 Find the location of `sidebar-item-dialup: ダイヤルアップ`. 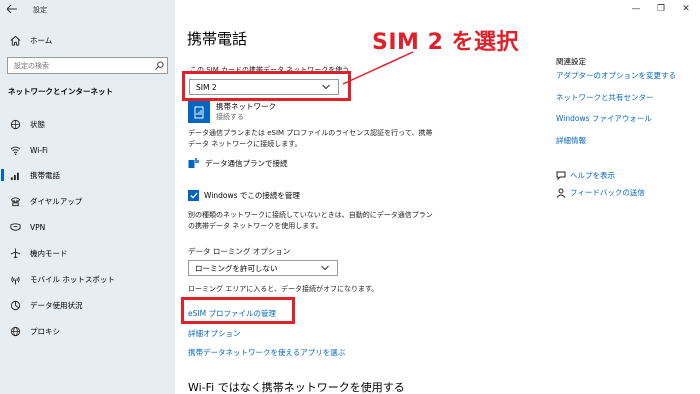

sidebar-item-dialup: ダイヤルアップ is located at coordinates (87, 201).